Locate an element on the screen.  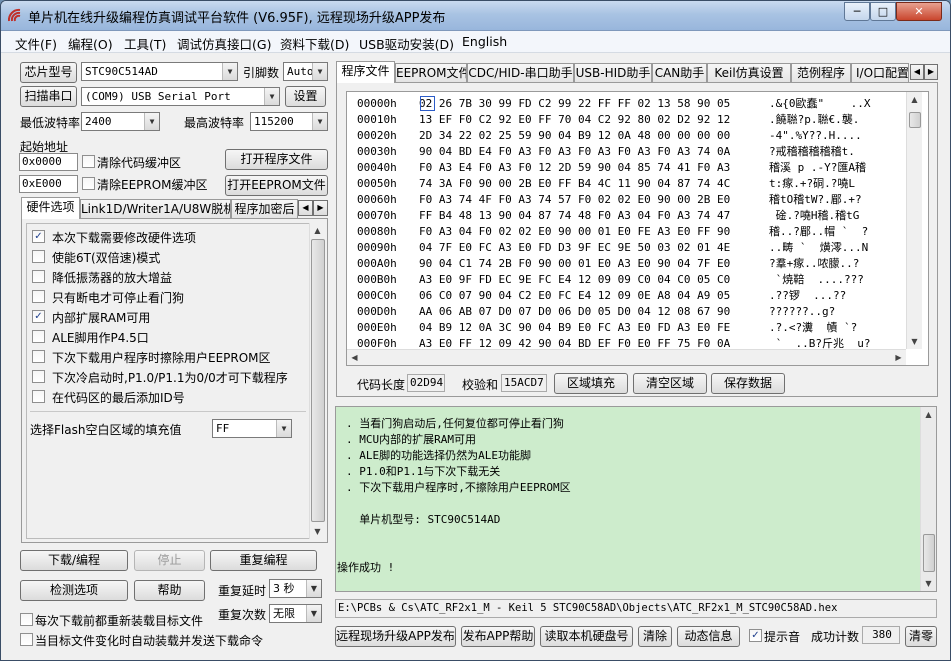
tab-examples: 范例程序 is located at coordinates (821, 73).